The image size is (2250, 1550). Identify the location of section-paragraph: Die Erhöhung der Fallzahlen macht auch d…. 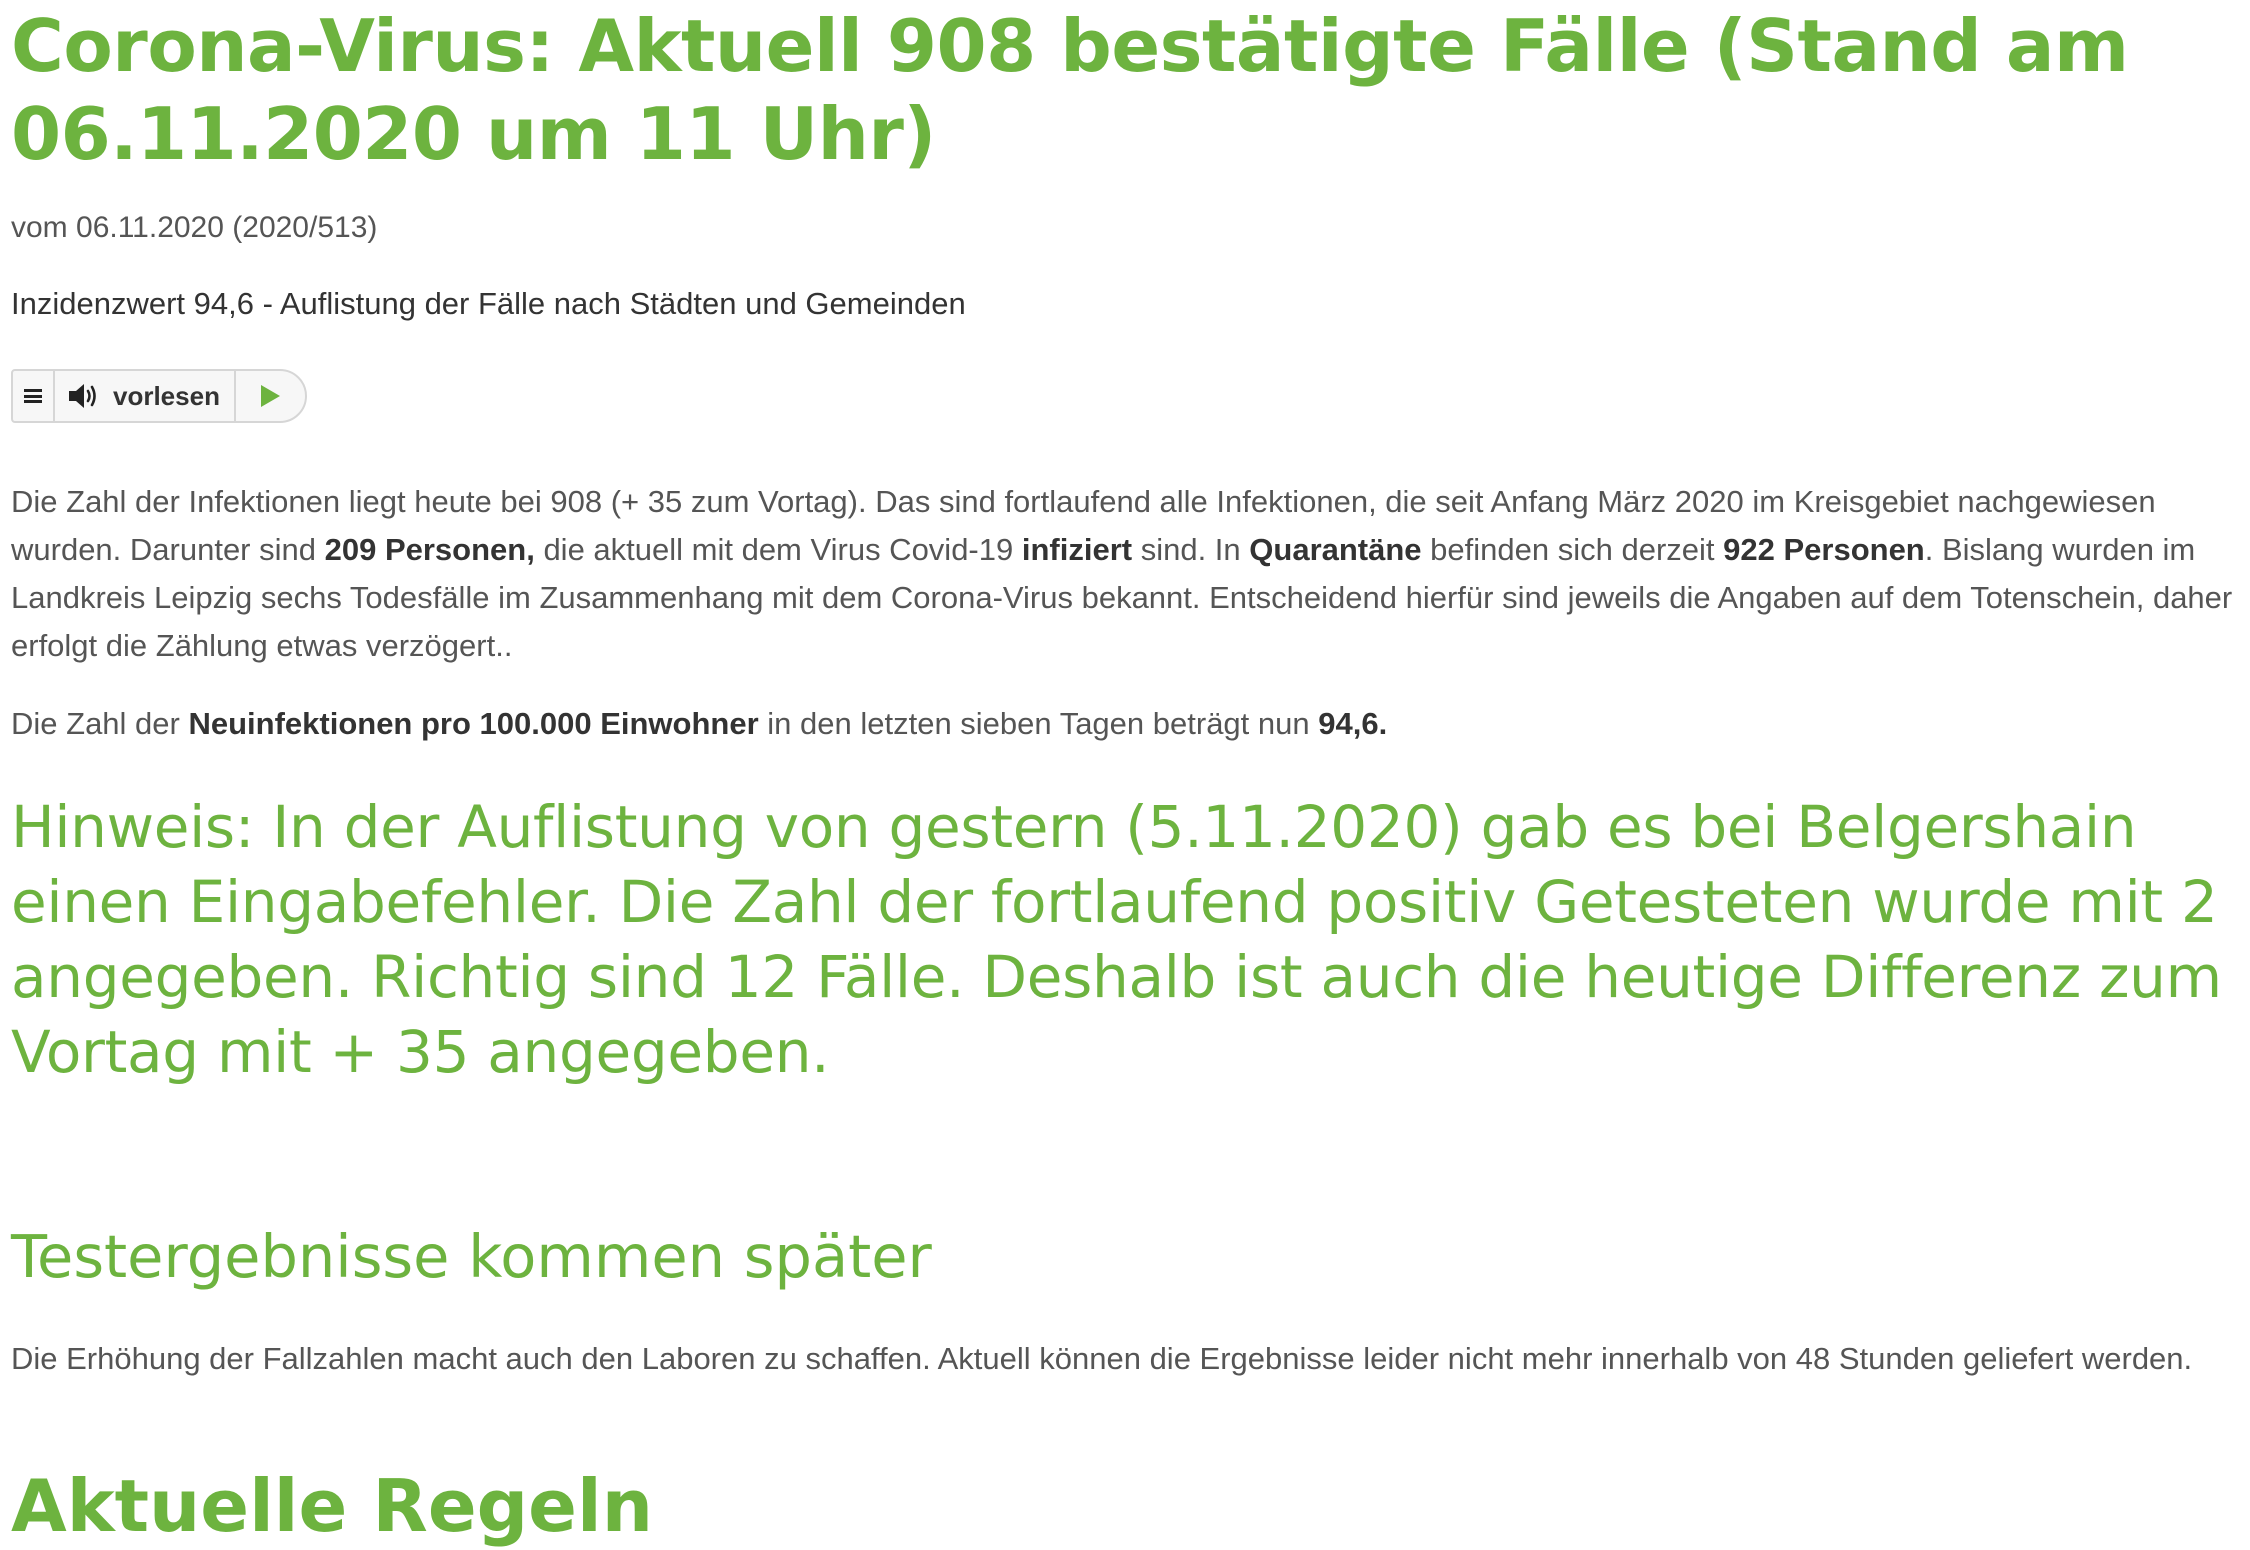
(1102, 1358).